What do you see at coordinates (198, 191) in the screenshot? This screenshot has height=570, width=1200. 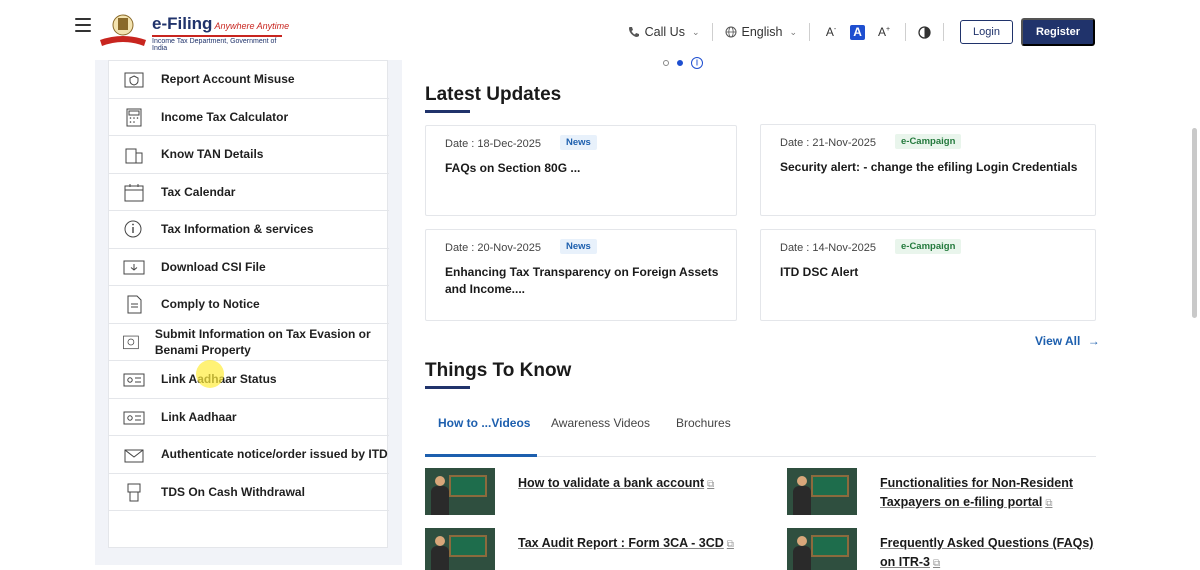 I see `sidebar-item-label: Tax Calendar` at bounding box center [198, 191].